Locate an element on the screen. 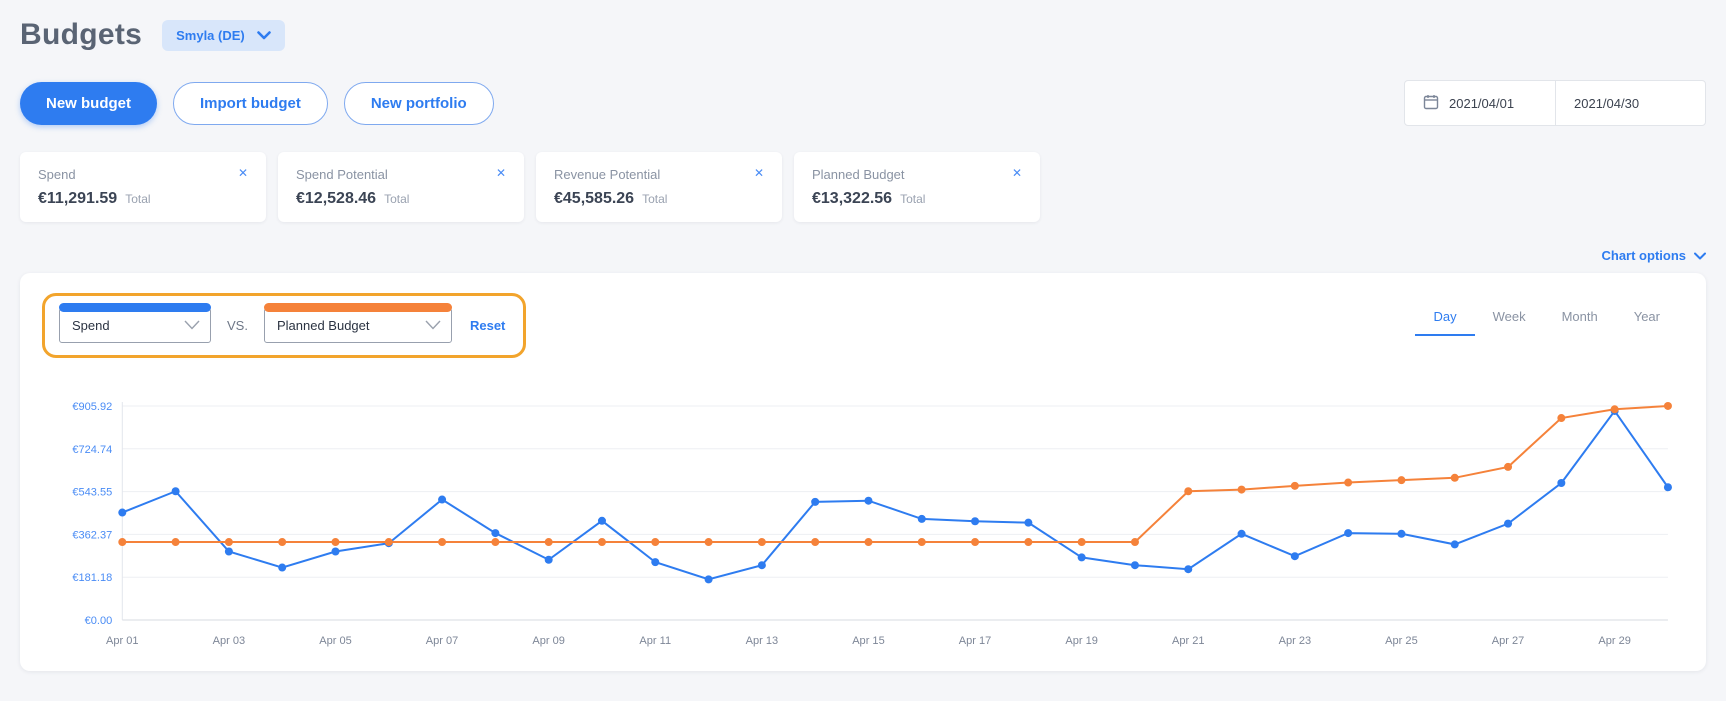 Image resolution: width=1726 pixels, height=701 pixels. svg-text: Apr 21 is located at coordinates (1188, 641).